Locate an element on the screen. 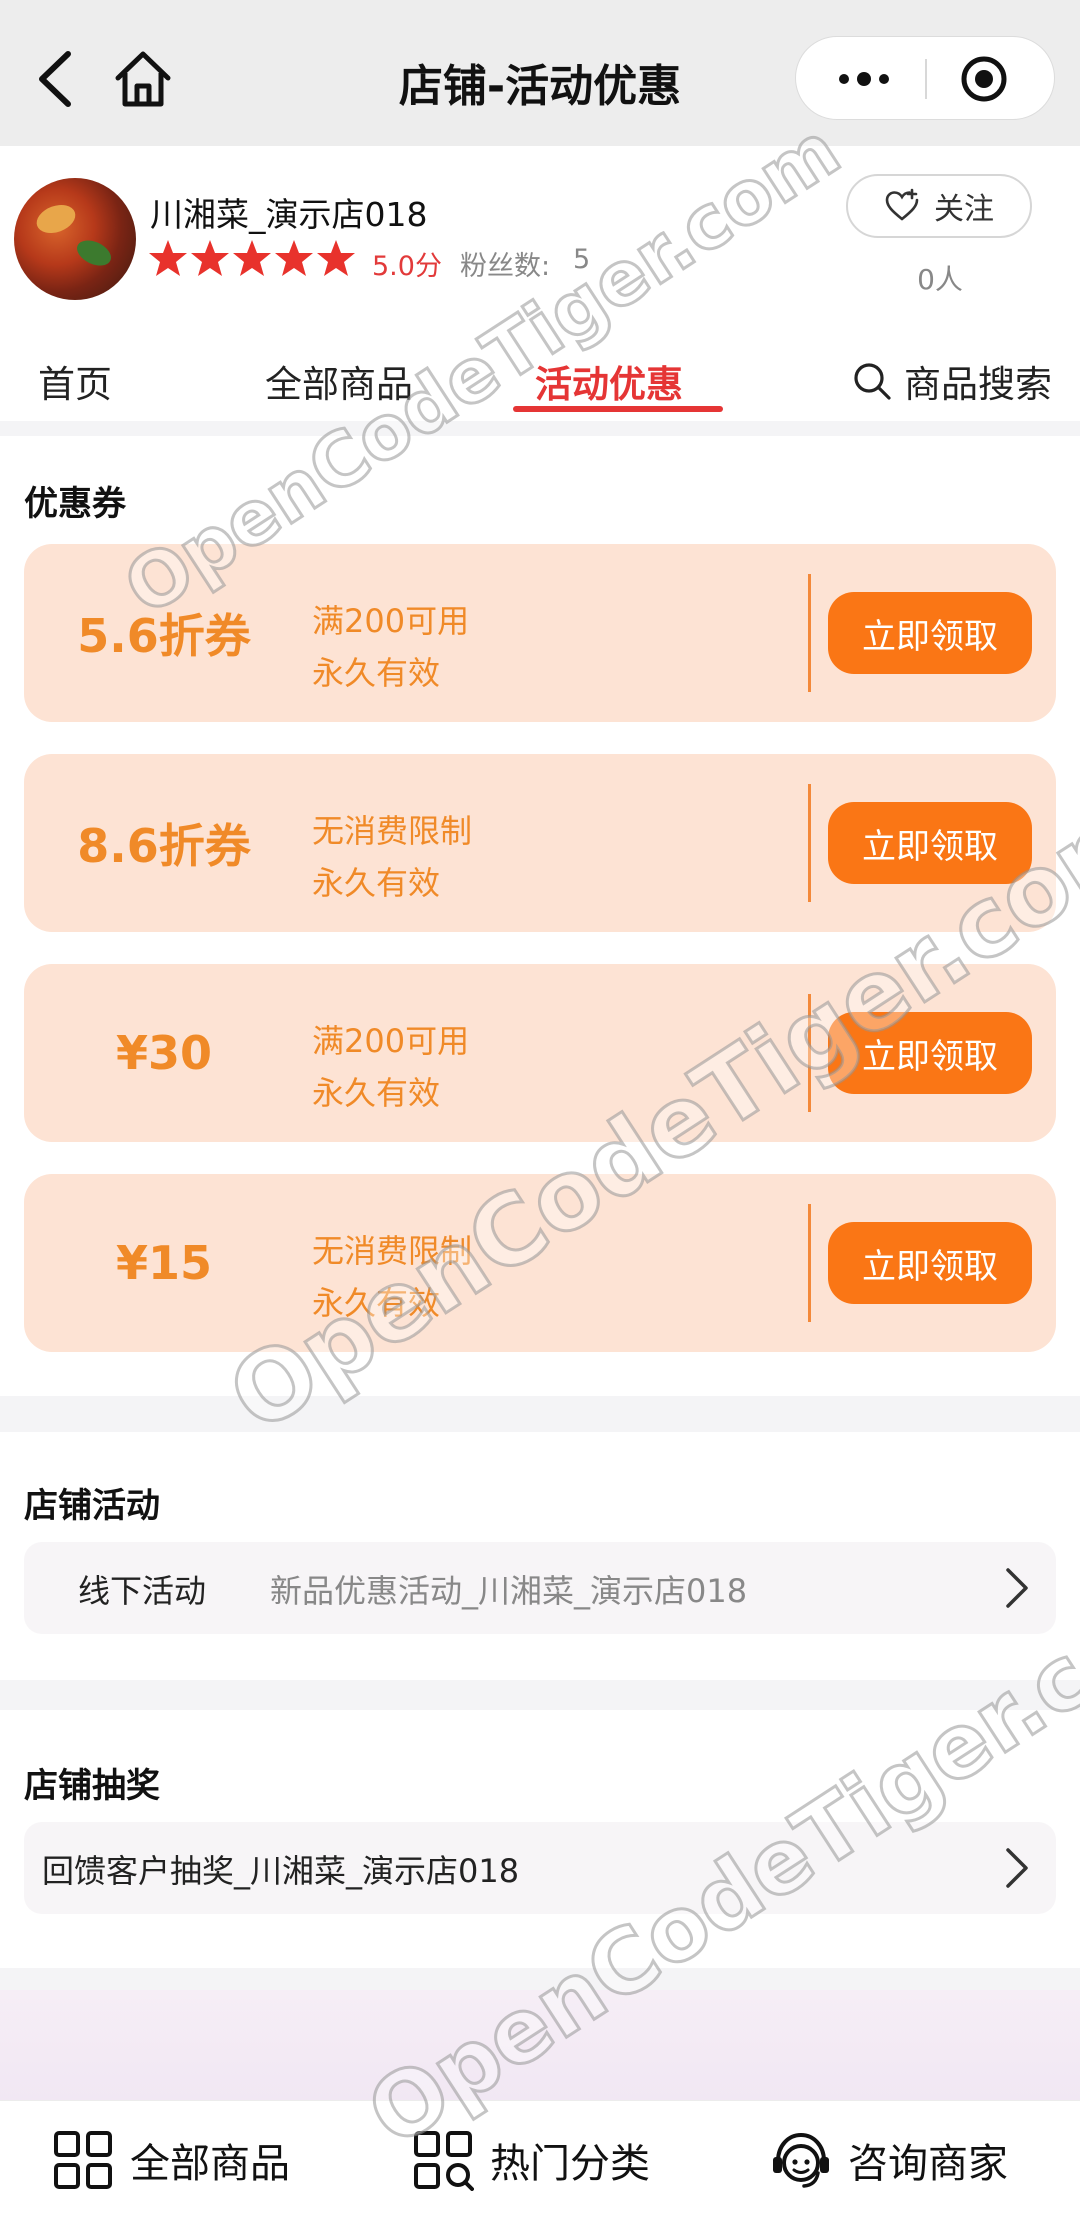 This screenshot has height=2220, width=1080. bottom-nav: 全部商品 热门分类 咨询商家 is located at coordinates (540, 2160).